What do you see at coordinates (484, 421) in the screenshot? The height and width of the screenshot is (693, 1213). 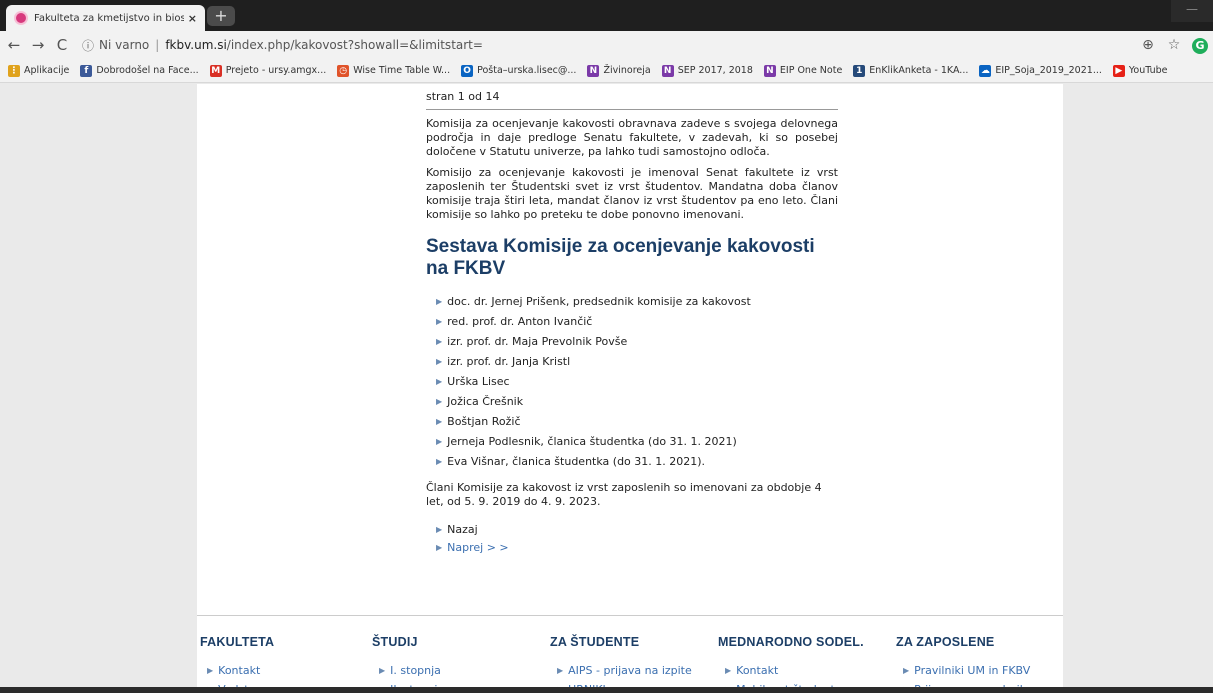 I see `member-name: Boštjan Rožič` at bounding box center [484, 421].